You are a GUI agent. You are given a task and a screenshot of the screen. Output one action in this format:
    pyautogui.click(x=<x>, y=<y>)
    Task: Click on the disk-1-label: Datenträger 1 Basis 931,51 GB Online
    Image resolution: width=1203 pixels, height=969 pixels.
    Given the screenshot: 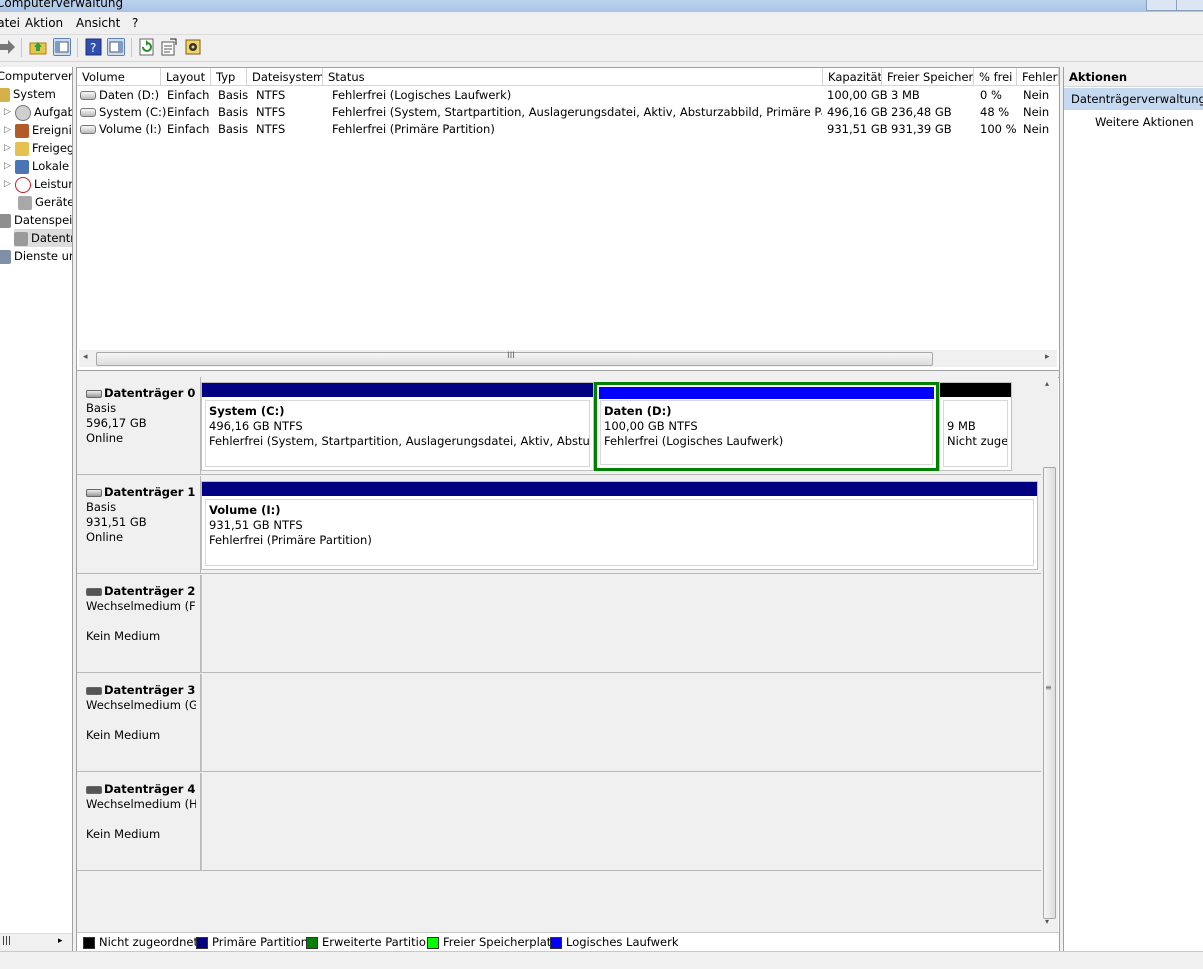 What is the action you would take?
    pyautogui.click(x=139, y=525)
    